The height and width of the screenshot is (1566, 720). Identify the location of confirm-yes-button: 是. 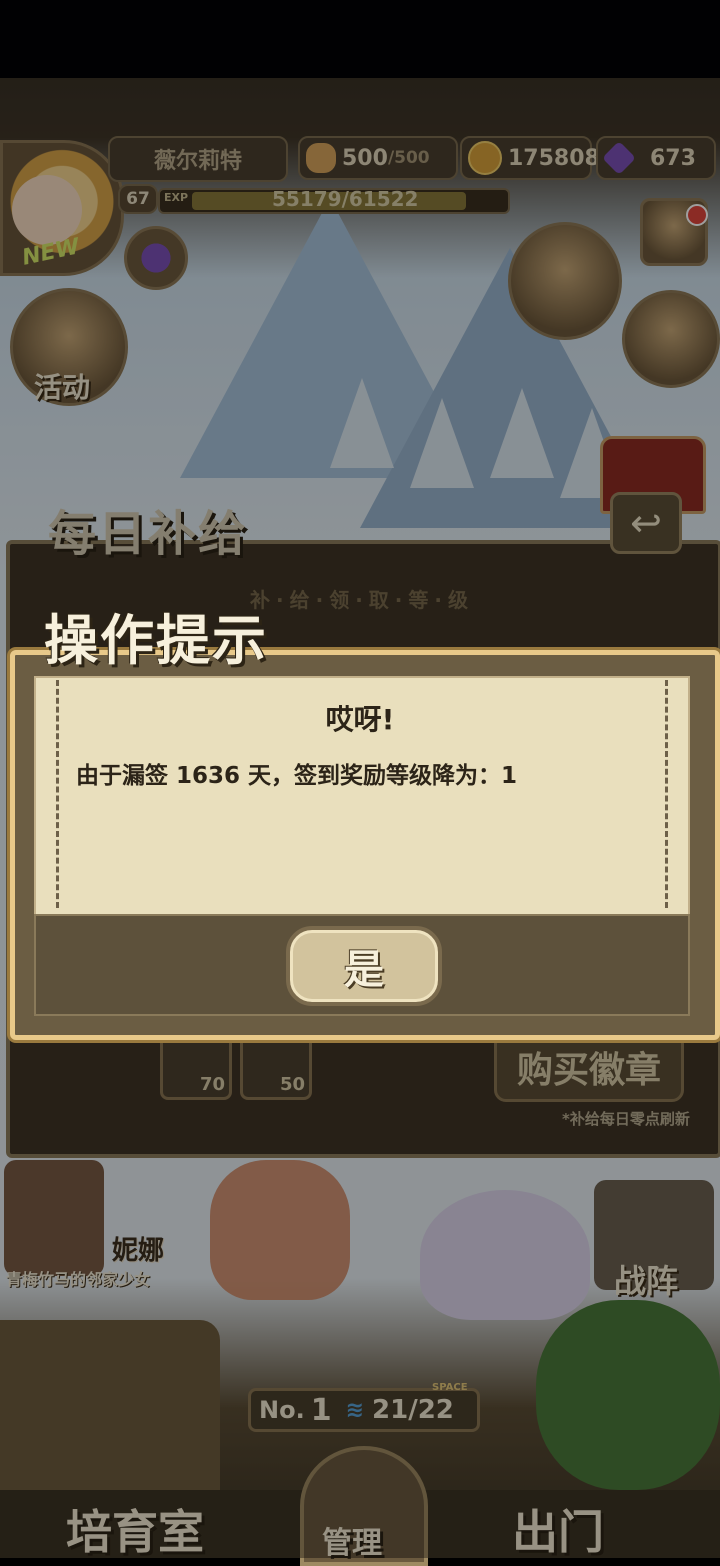
(364, 966).